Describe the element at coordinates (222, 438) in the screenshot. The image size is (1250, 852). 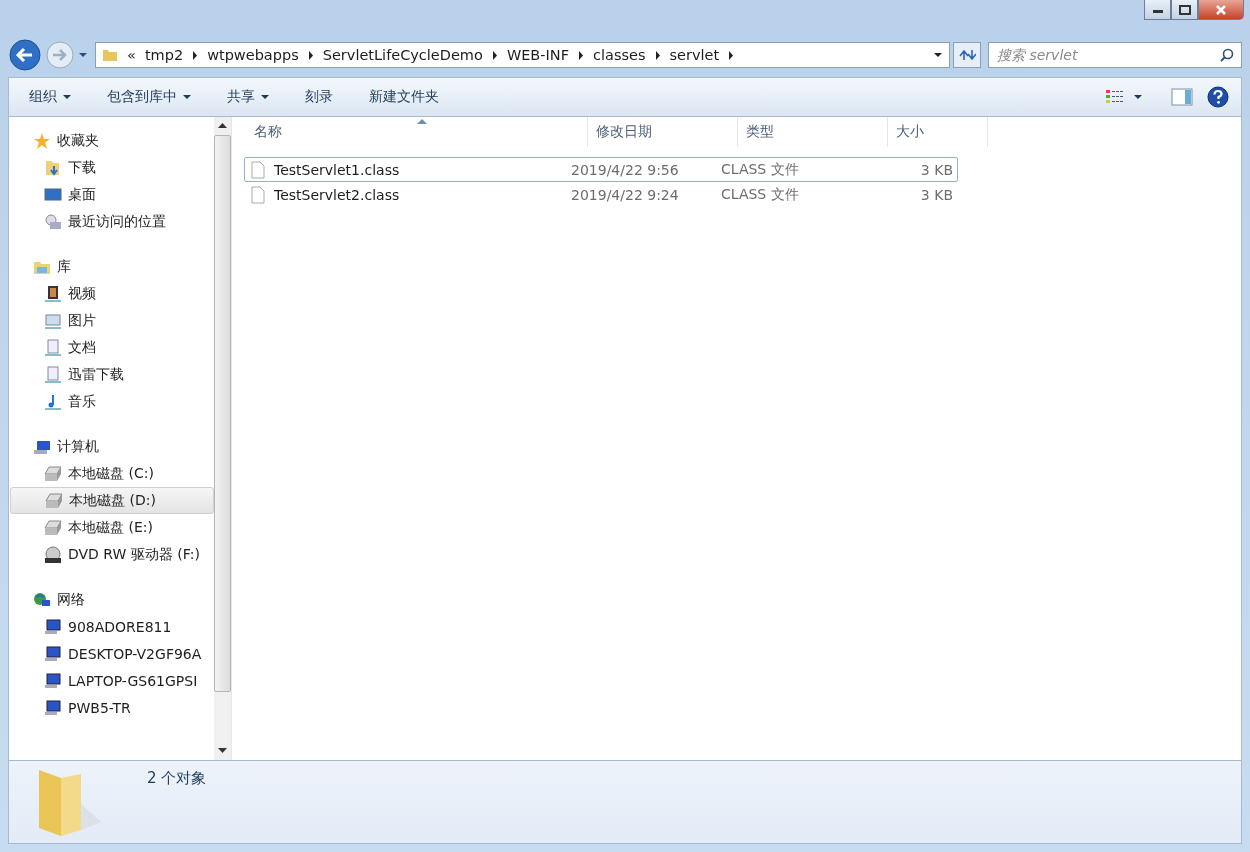
I see `scrollbar` at that location.